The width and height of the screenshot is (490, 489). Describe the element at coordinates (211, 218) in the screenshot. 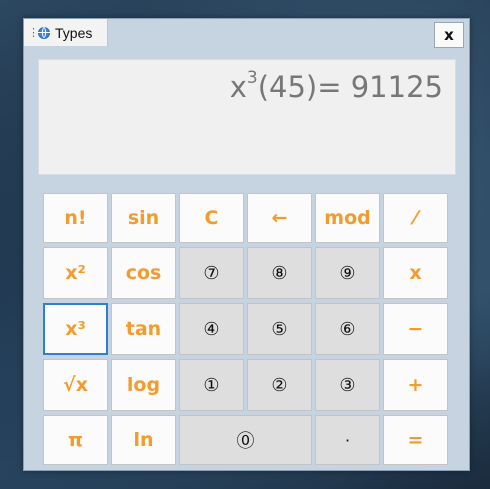

I see `key-clear-button: C` at that location.